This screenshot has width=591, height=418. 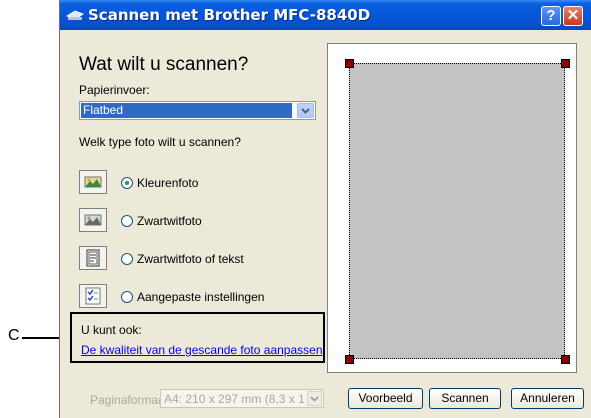 What do you see at coordinates (93, 182) in the screenshot?
I see `color-photo-icon` at bounding box center [93, 182].